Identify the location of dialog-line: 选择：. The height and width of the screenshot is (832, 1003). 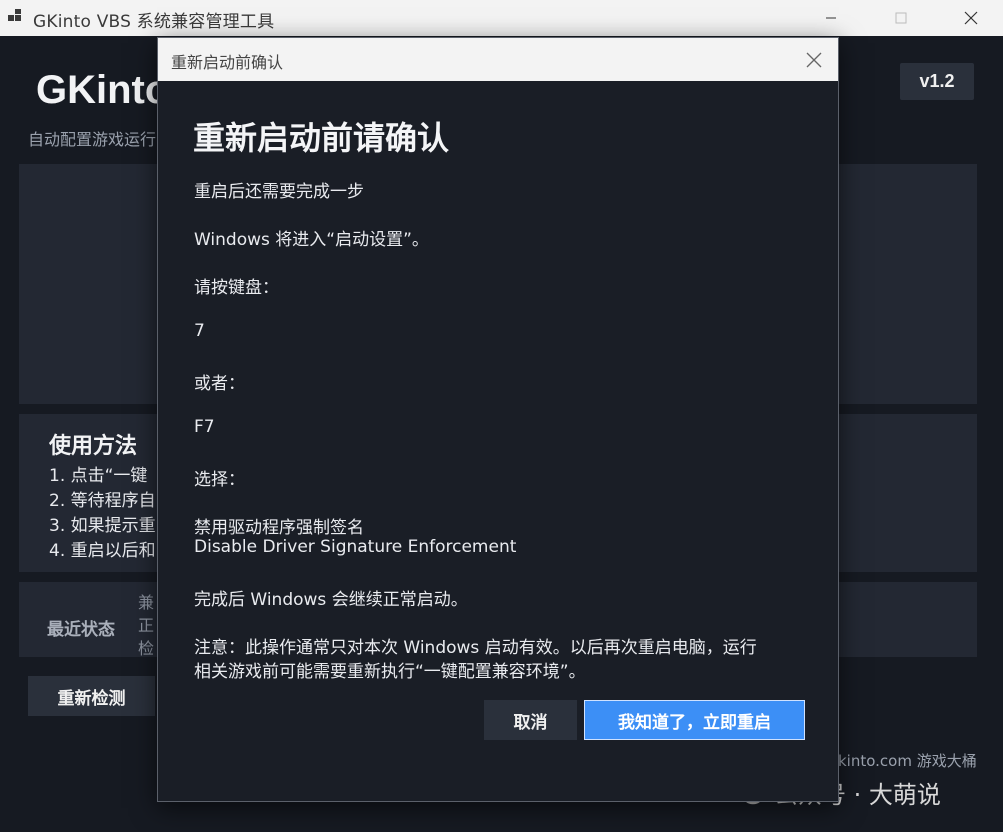
(219, 480).